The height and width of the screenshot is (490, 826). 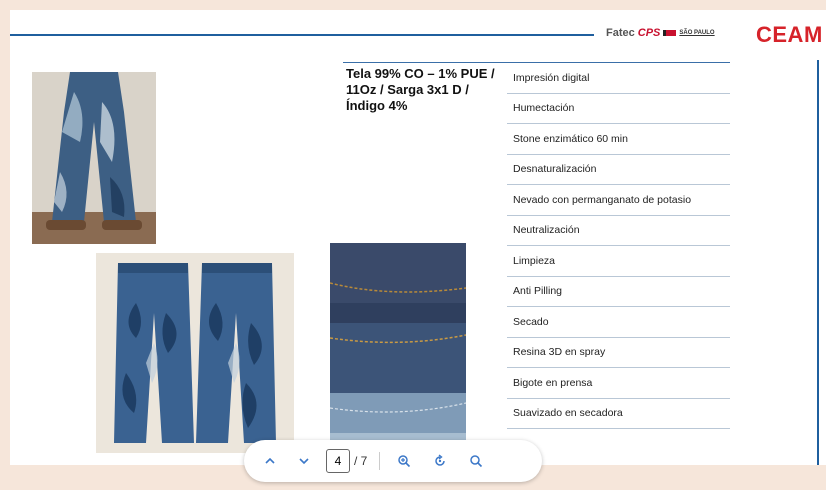 I want to click on header-rule, so click(x=302, y=35).